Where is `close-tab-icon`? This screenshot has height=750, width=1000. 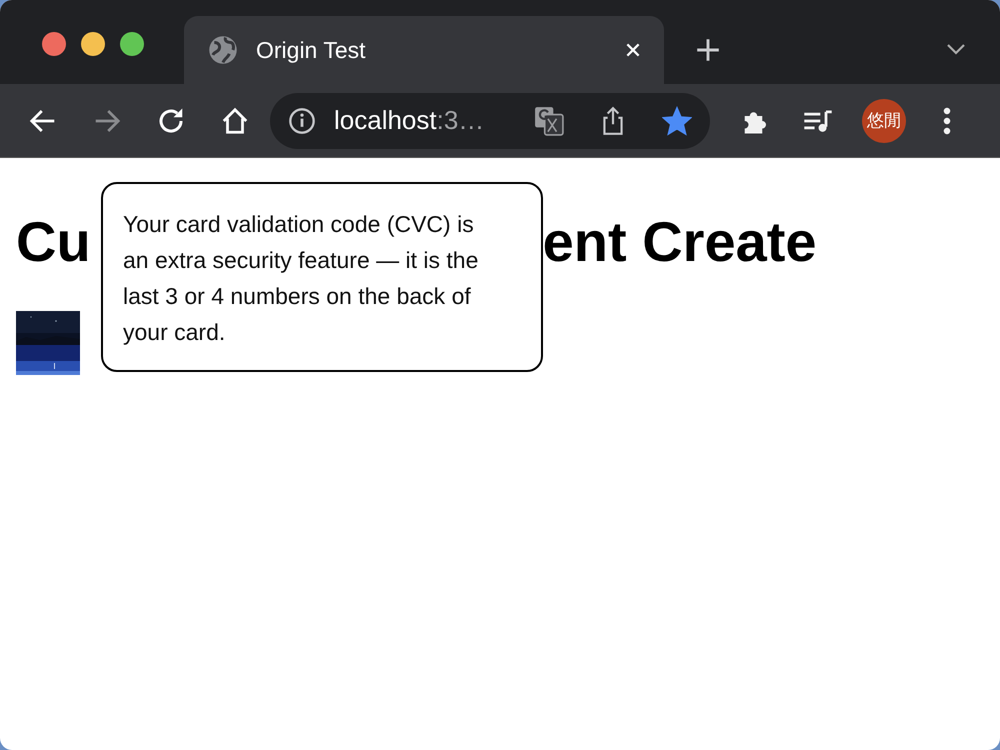
close-tab-icon is located at coordinates (633, 50).